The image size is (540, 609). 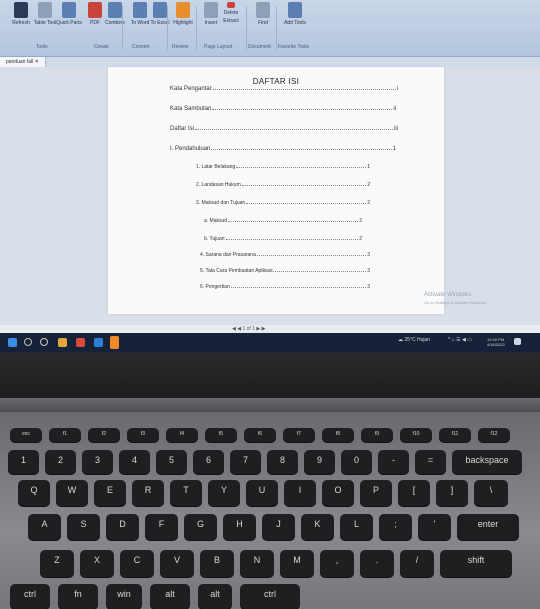 What do you see at coordinates (231, 13) in the screenshot?
I see `ribbon-delete: Delete Extract` at bounding box center [231, 13].